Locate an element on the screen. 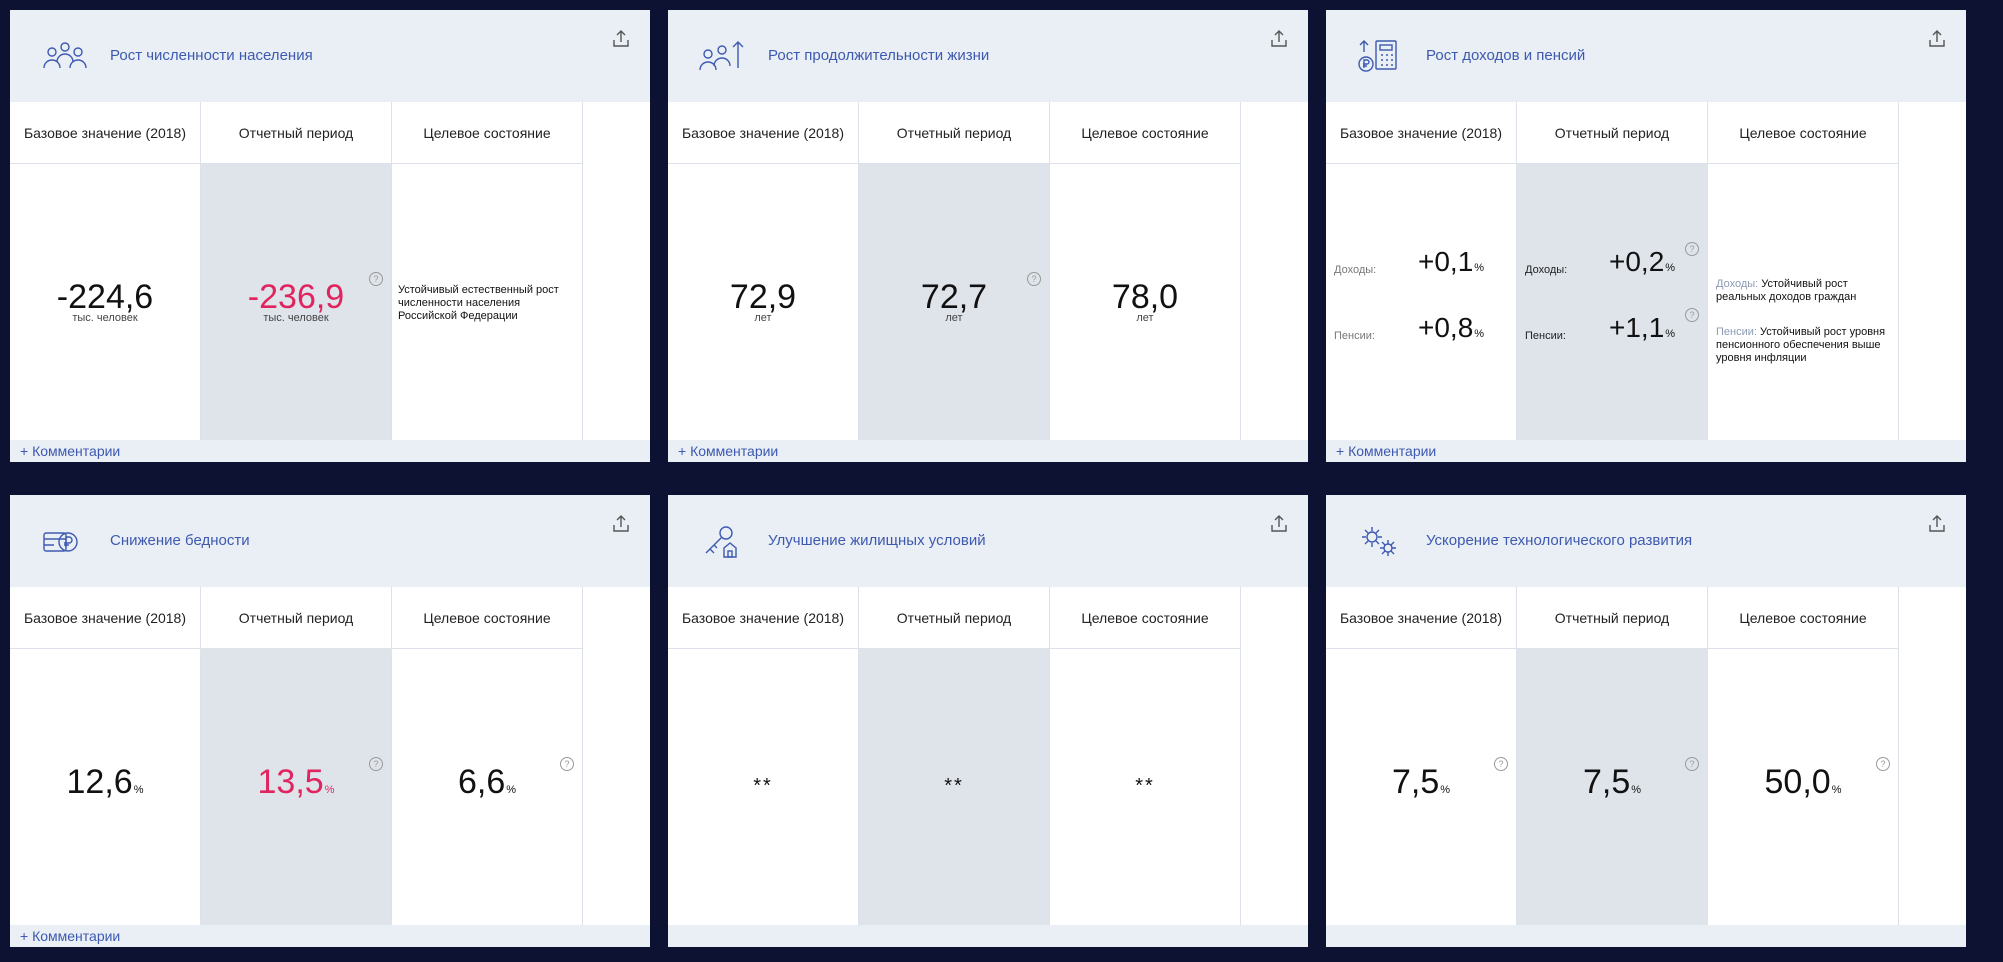 This screenshot has height=962, width=2003. card-title: Рост продолжительности жизни is located at coordinates (879, 55).